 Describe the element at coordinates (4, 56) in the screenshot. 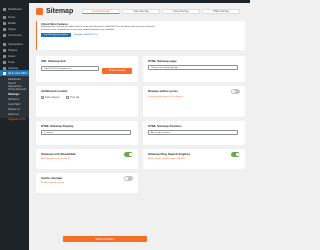

I see `users-icon` at that location.